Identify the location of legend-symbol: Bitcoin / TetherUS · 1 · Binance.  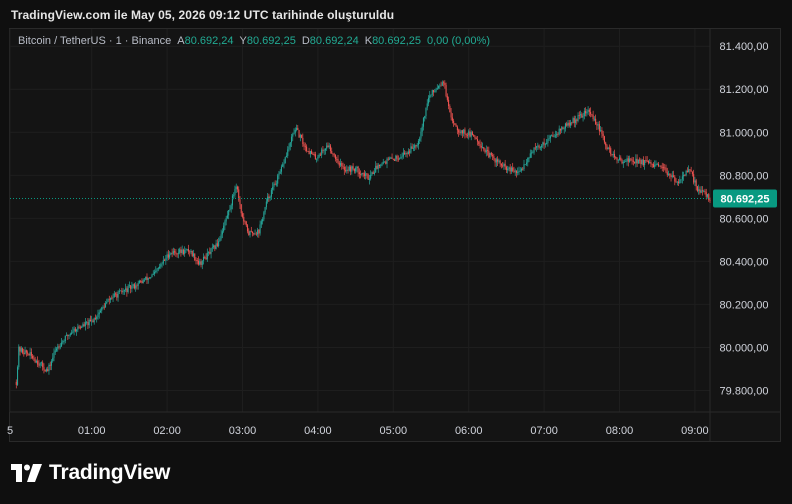
(94, 41).